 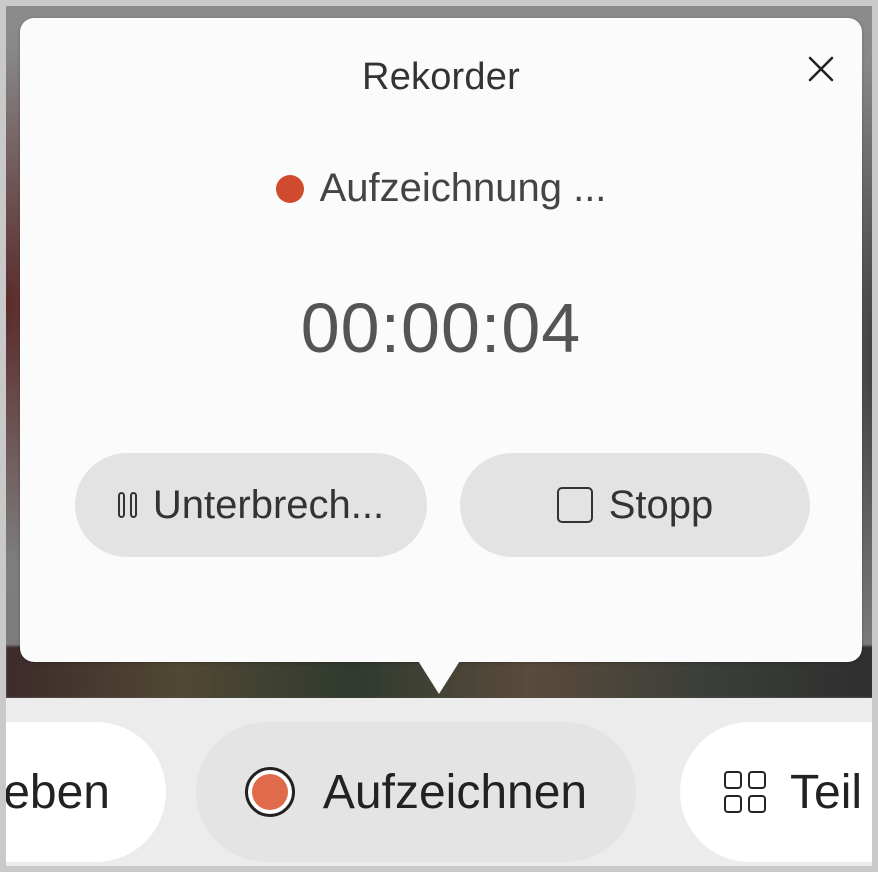 I want to click on popup-pointer, so click(x=439, y=675).